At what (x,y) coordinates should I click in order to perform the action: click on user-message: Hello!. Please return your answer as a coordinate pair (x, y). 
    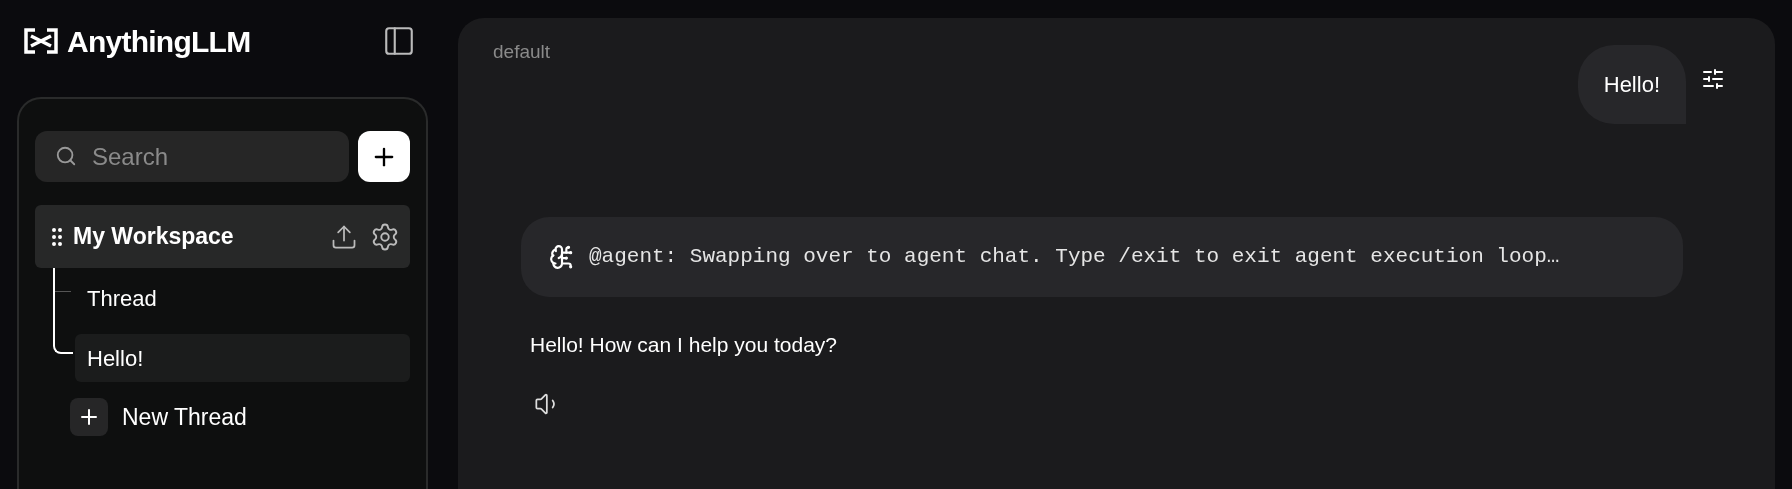
    Looking at the image, I should click on (1631, 84).